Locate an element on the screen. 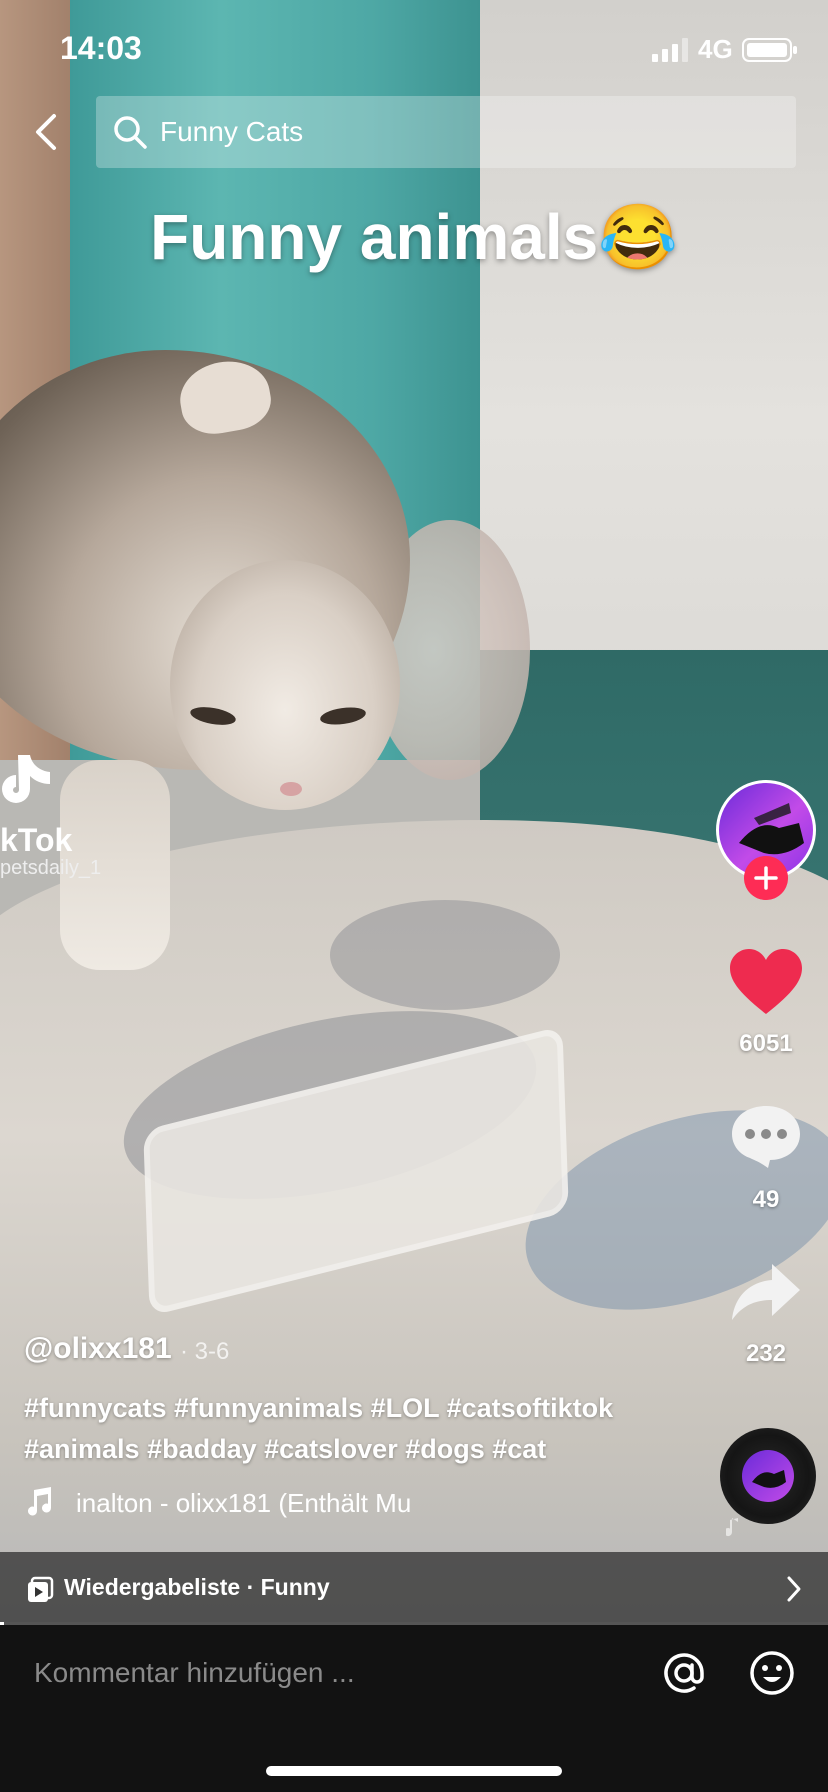  post-date: · 3-6 is located at coordinates (205, 1351).